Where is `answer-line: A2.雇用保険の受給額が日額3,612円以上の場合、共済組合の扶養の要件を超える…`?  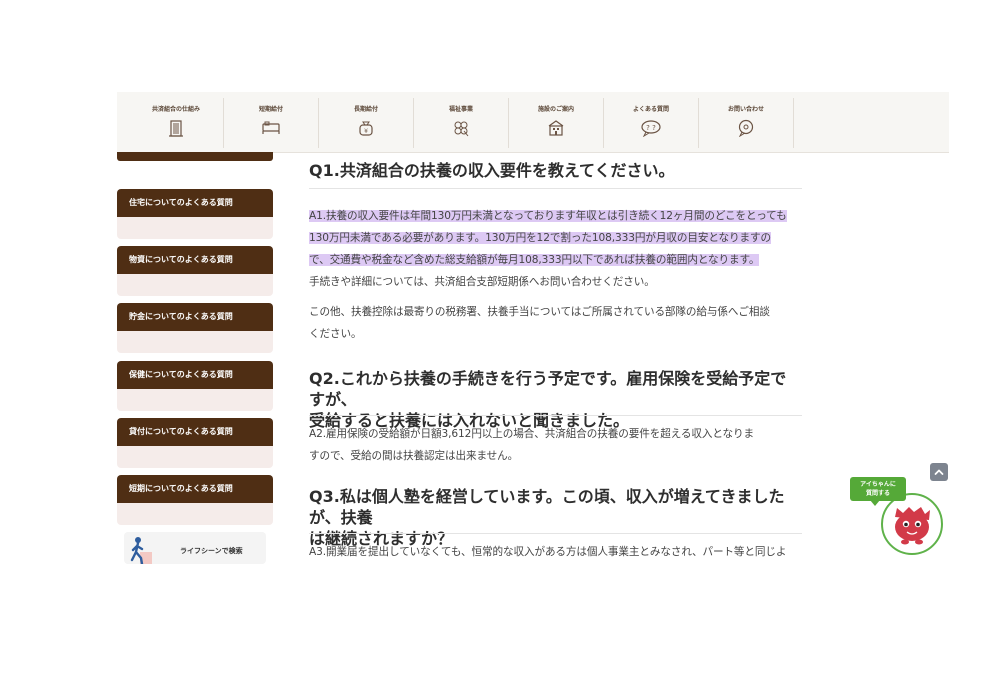
answer-line: A2.雇用保険の受給額が日額3,612円以上の場合、共済組合の扶養の要件を超える… is located at coordinates (532, 434).